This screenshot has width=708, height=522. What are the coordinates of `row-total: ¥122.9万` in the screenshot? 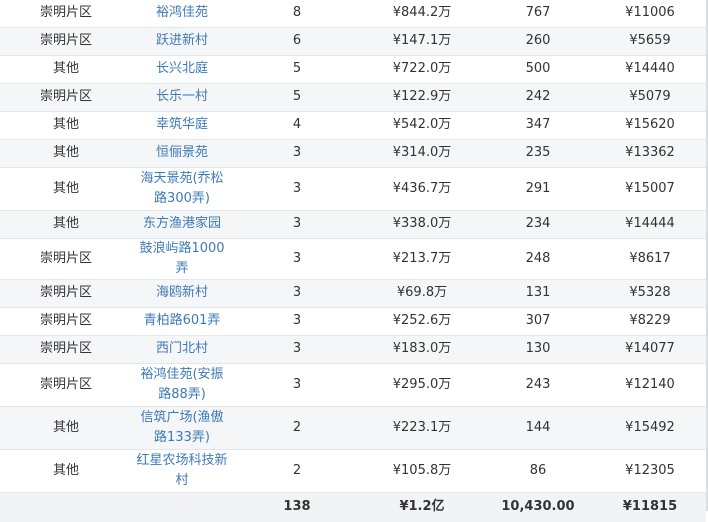 It's located at (422, 97).